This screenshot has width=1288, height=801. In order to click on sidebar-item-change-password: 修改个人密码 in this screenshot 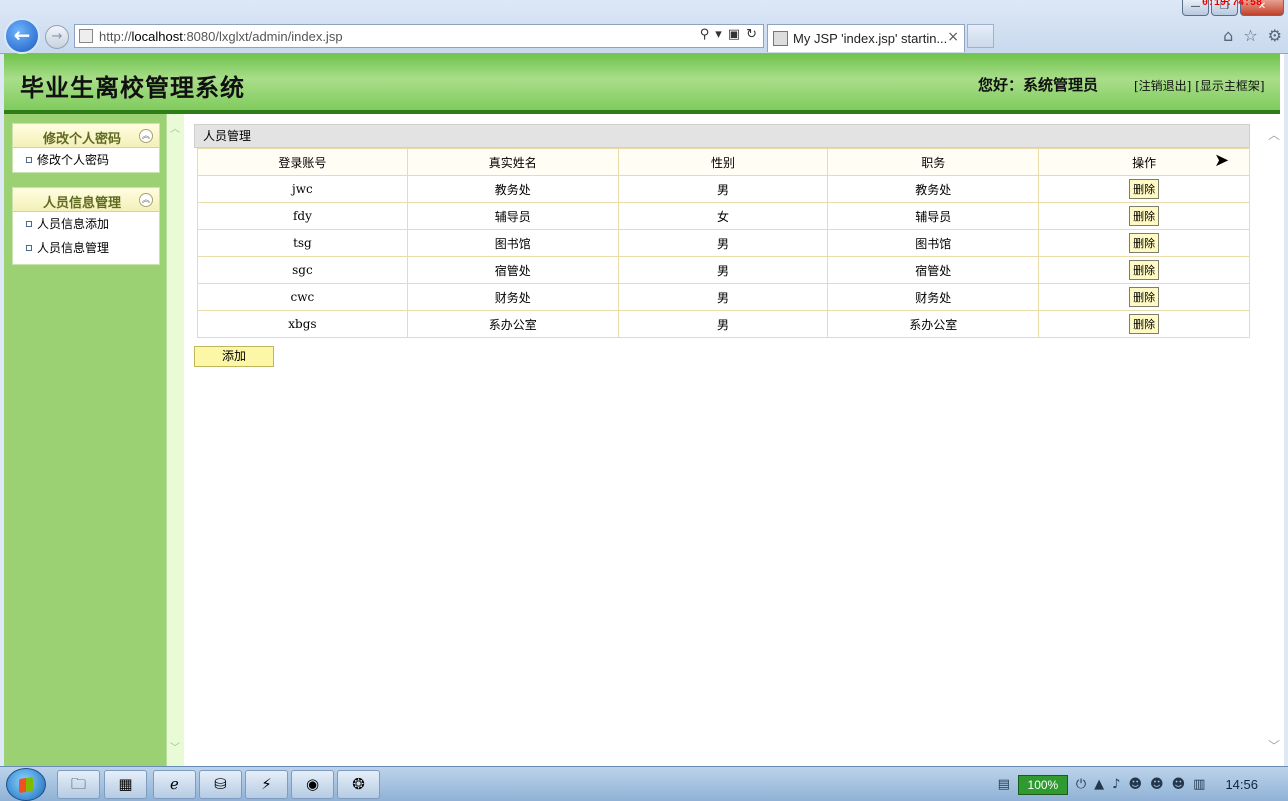, I will do `click(86, 160)`.